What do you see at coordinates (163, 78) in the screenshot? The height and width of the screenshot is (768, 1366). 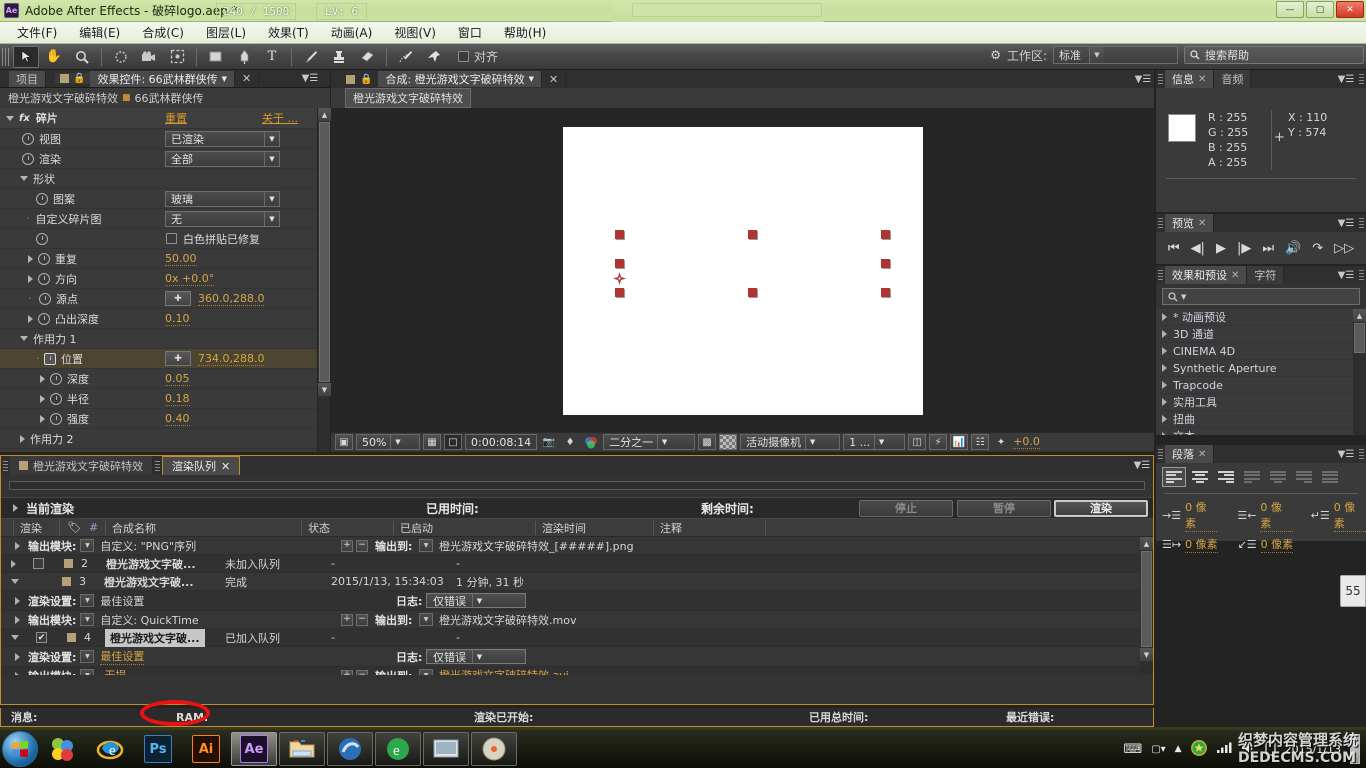 I see `tab-effect-controls: 效果控件: 66武林群侠传 ▼` at bounding box center [163, 78].